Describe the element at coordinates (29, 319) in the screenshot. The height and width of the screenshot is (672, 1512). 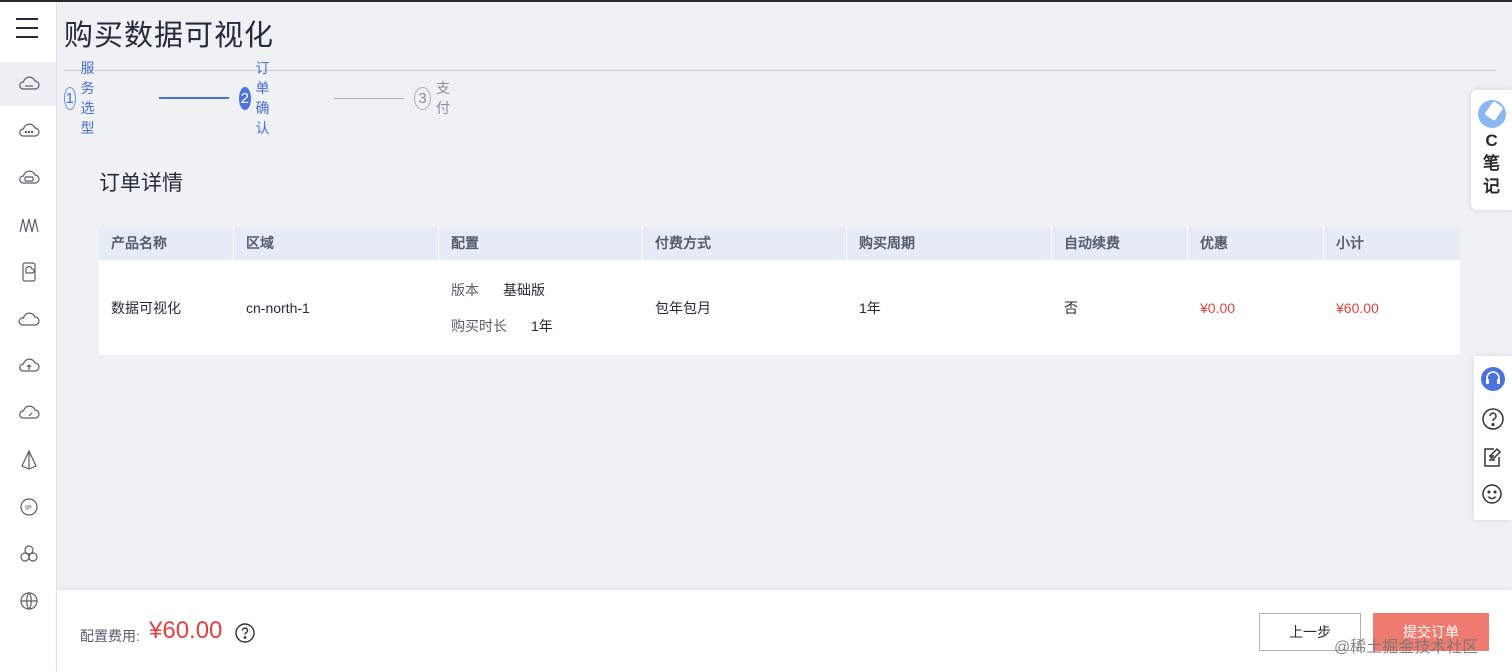
I see `cloud-outline-icon` at that location.